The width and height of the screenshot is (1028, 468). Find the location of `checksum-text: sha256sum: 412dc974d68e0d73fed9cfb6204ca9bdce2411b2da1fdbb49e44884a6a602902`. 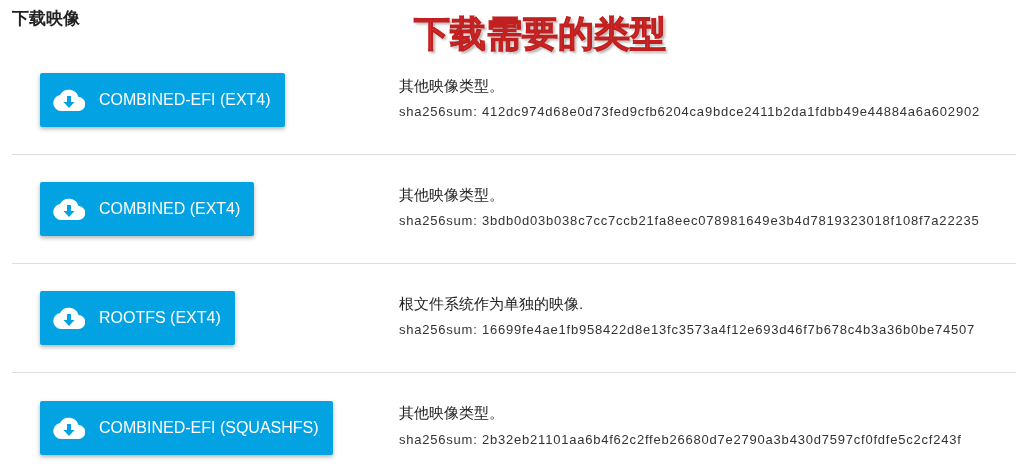

checksum-text: sha256sum: 412dc974d68e0d73fed9cfb6204ca9bdce2411b2da1fdbb49e44884a6a602902 is located at coordinates (689, 112).